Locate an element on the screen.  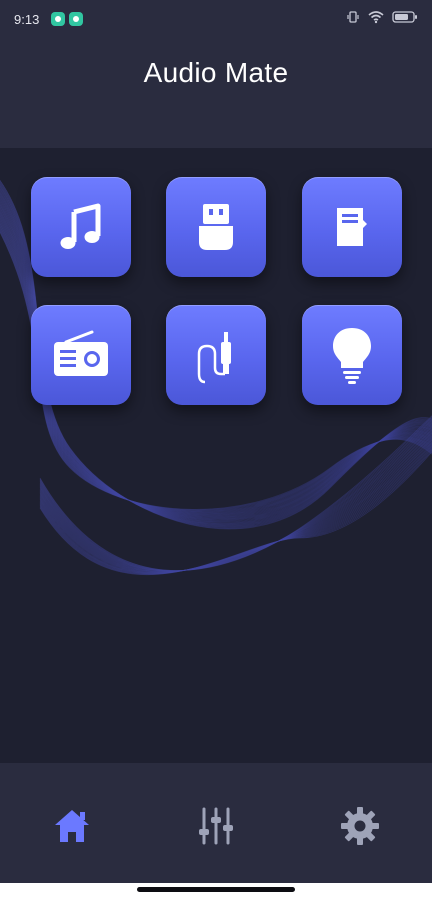
battery-icon is located at coordinates (405, 19).